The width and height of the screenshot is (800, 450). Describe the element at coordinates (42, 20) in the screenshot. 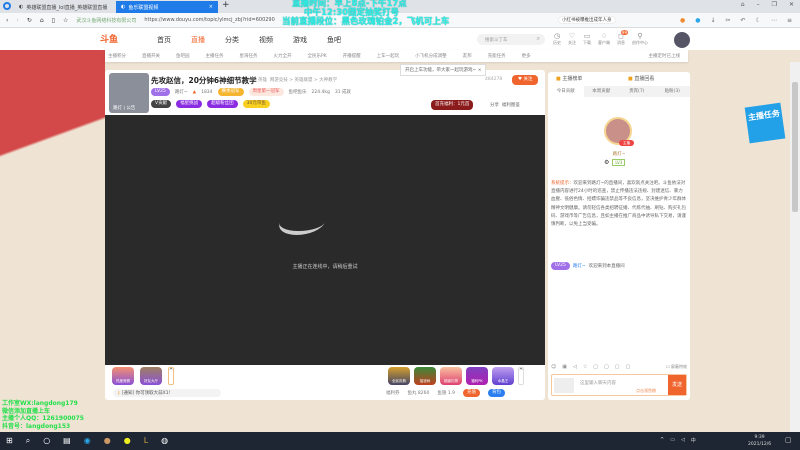

I see `home-icon: ⌂` at that location.